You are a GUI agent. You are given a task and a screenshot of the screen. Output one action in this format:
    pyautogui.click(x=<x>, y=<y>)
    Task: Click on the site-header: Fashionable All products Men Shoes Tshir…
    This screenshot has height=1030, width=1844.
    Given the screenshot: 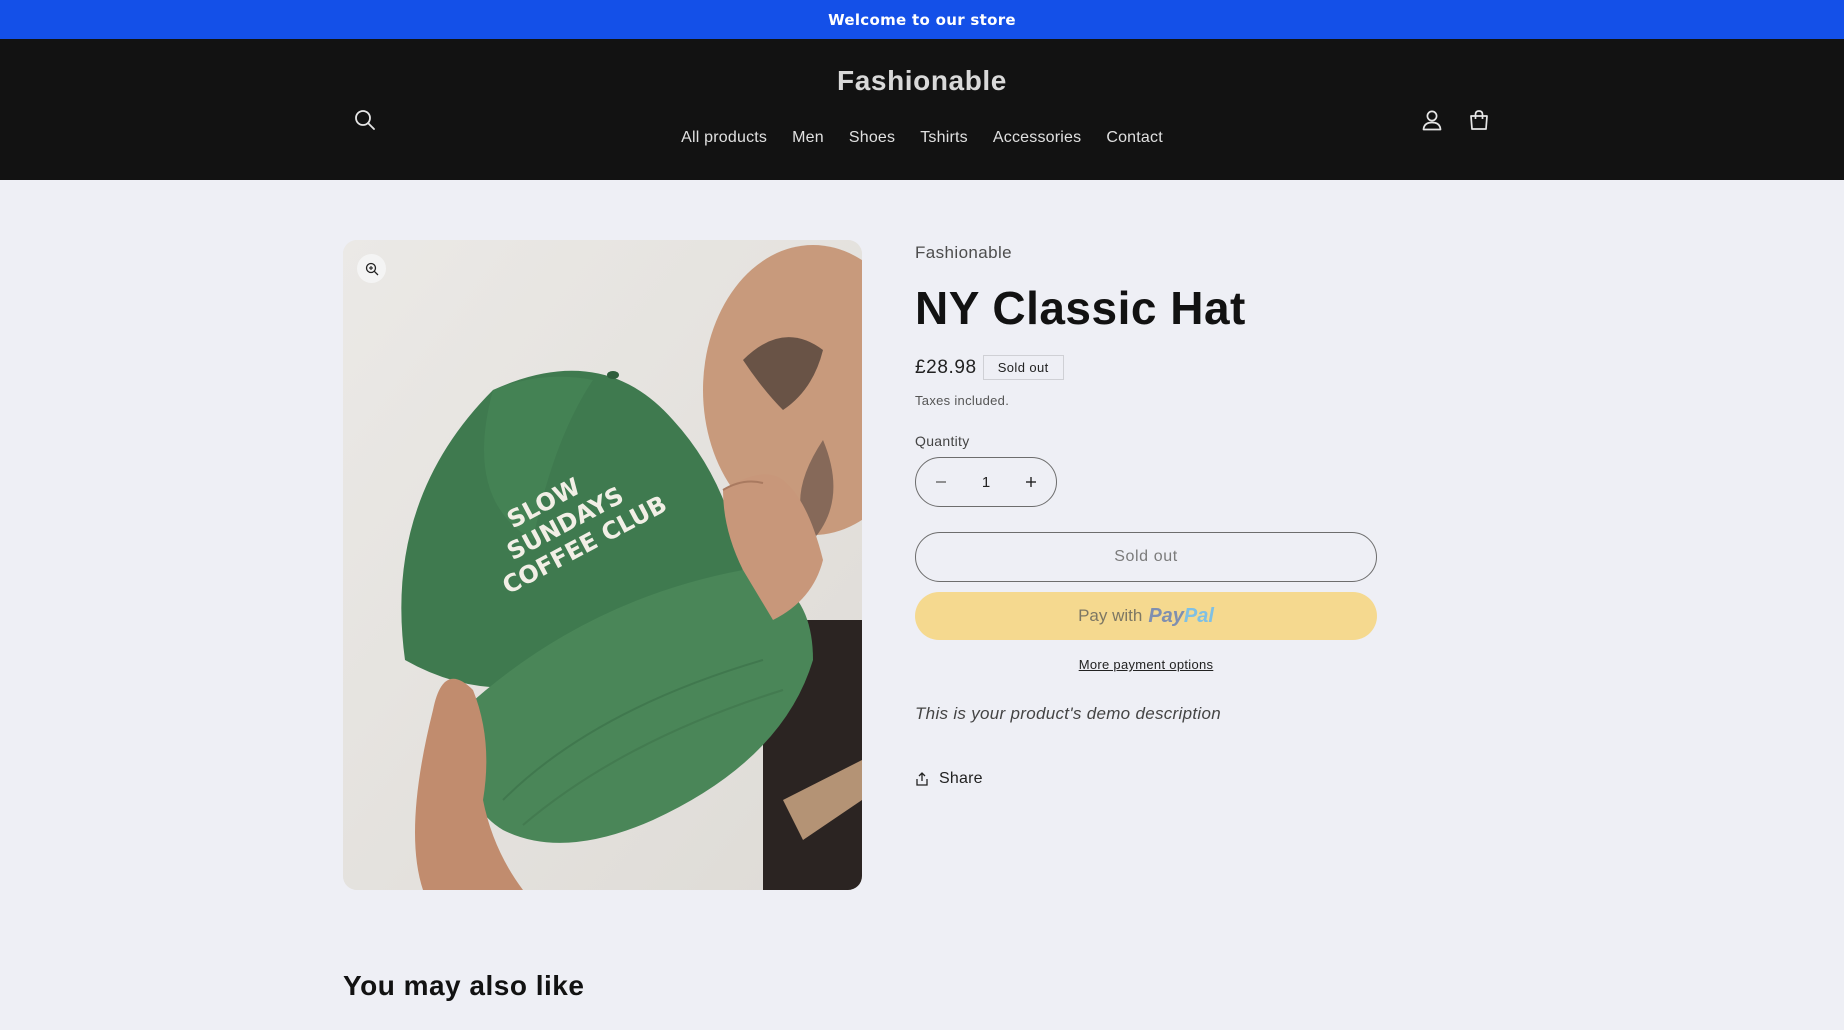 What is the action you would take?
    pyautogui.click(x=922, y=109)
    